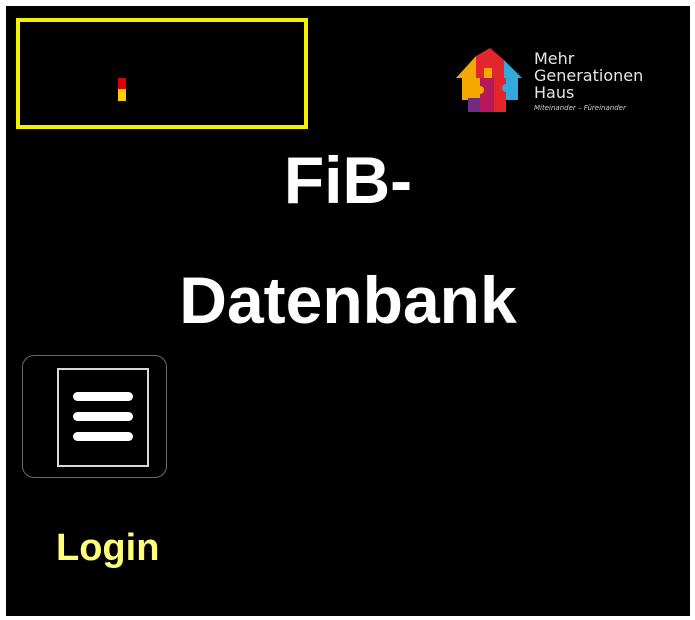  I want to click on login-link: Login, so click(107, 548).